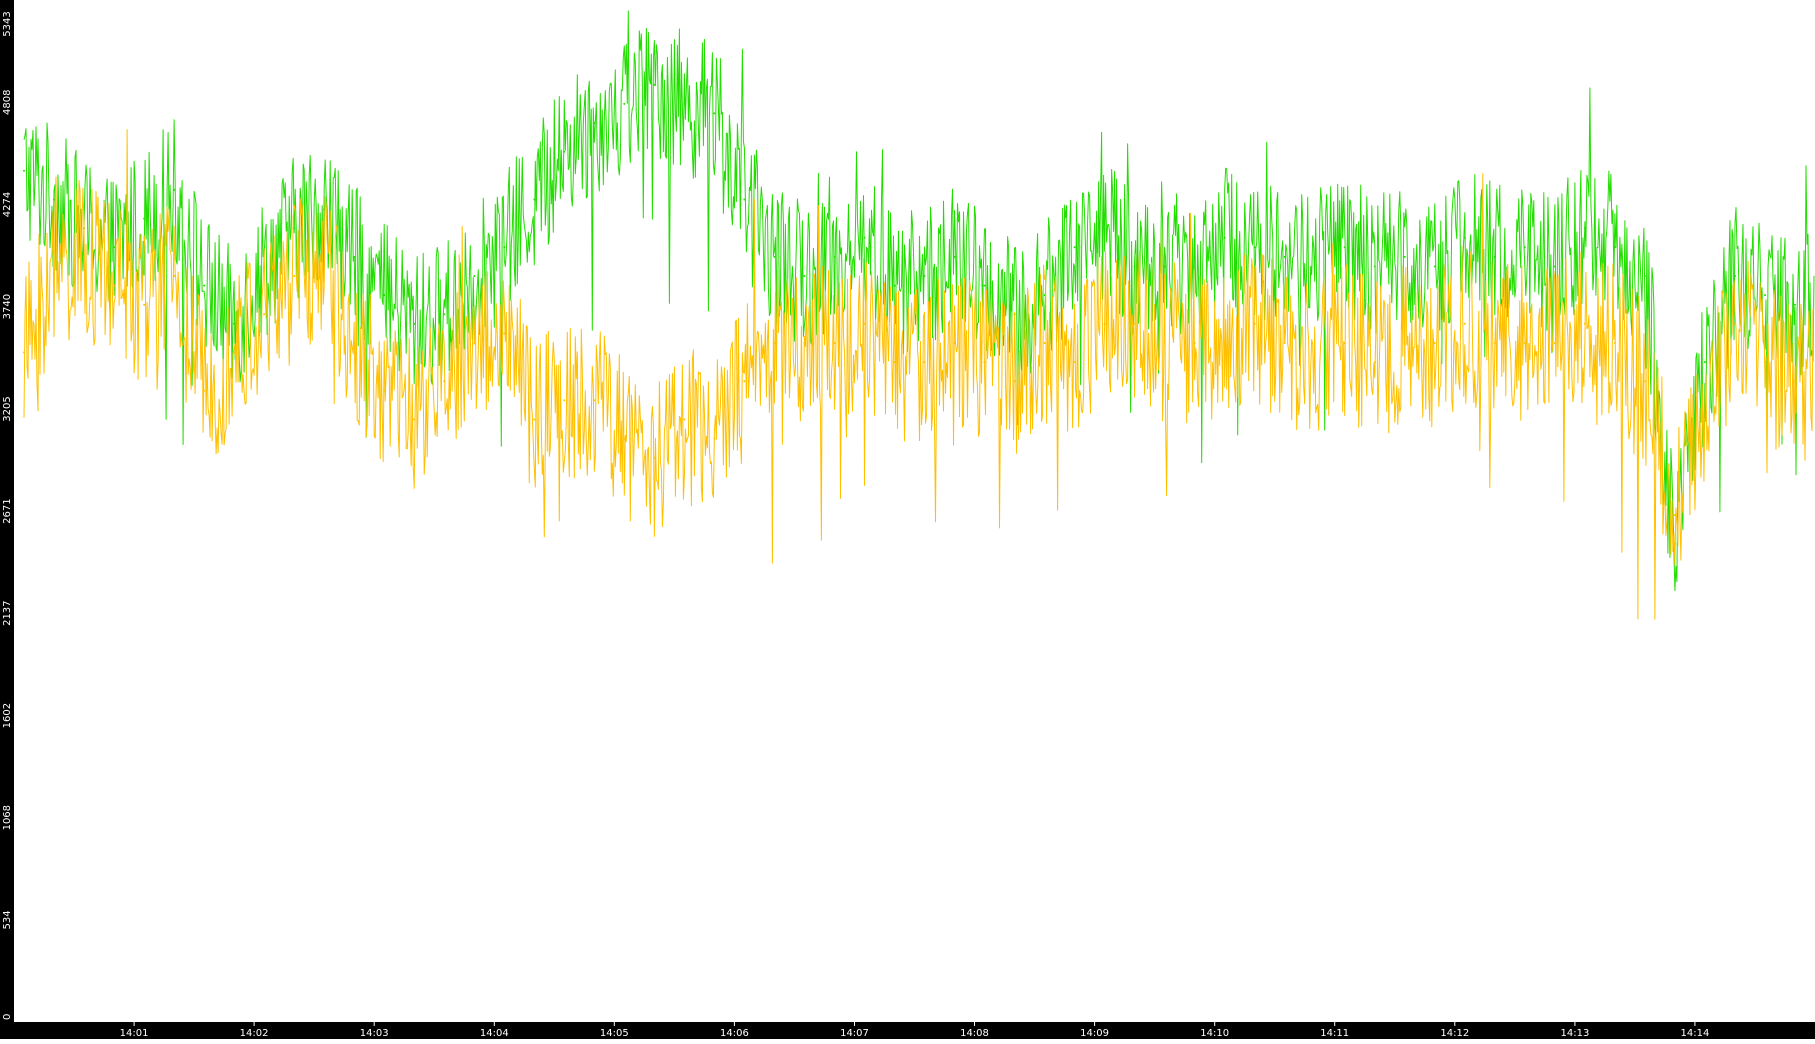 The height and width of the screenshot is (1044, 1815). Describe the element at coordinates (734, 1033) in the screenshot. I see `x-tick-label: 14:06` at that location.